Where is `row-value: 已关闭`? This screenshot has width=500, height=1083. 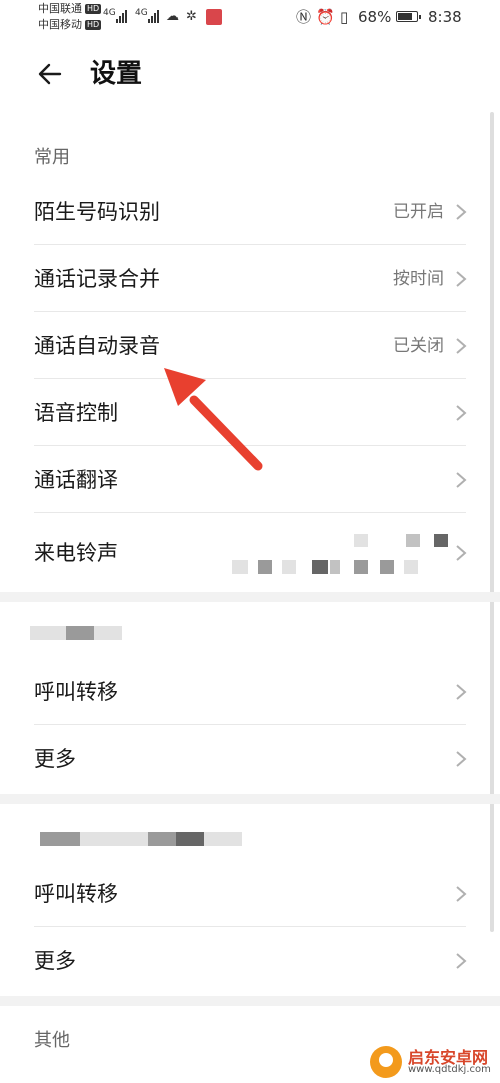 row-value: 已关闭 is located at coordinates (418, 346).